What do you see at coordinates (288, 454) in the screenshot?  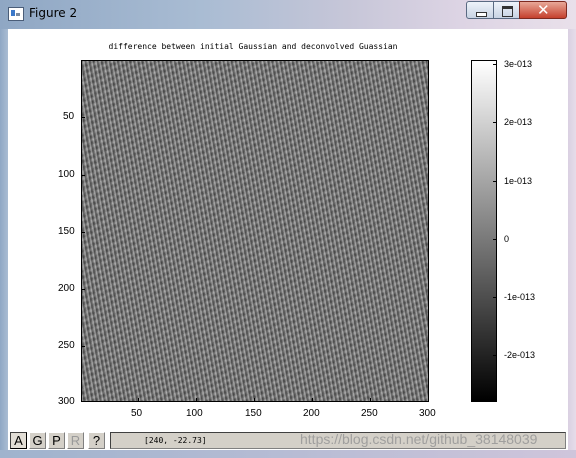 I see `window-border-bottom` at bounding box center [288, 454].